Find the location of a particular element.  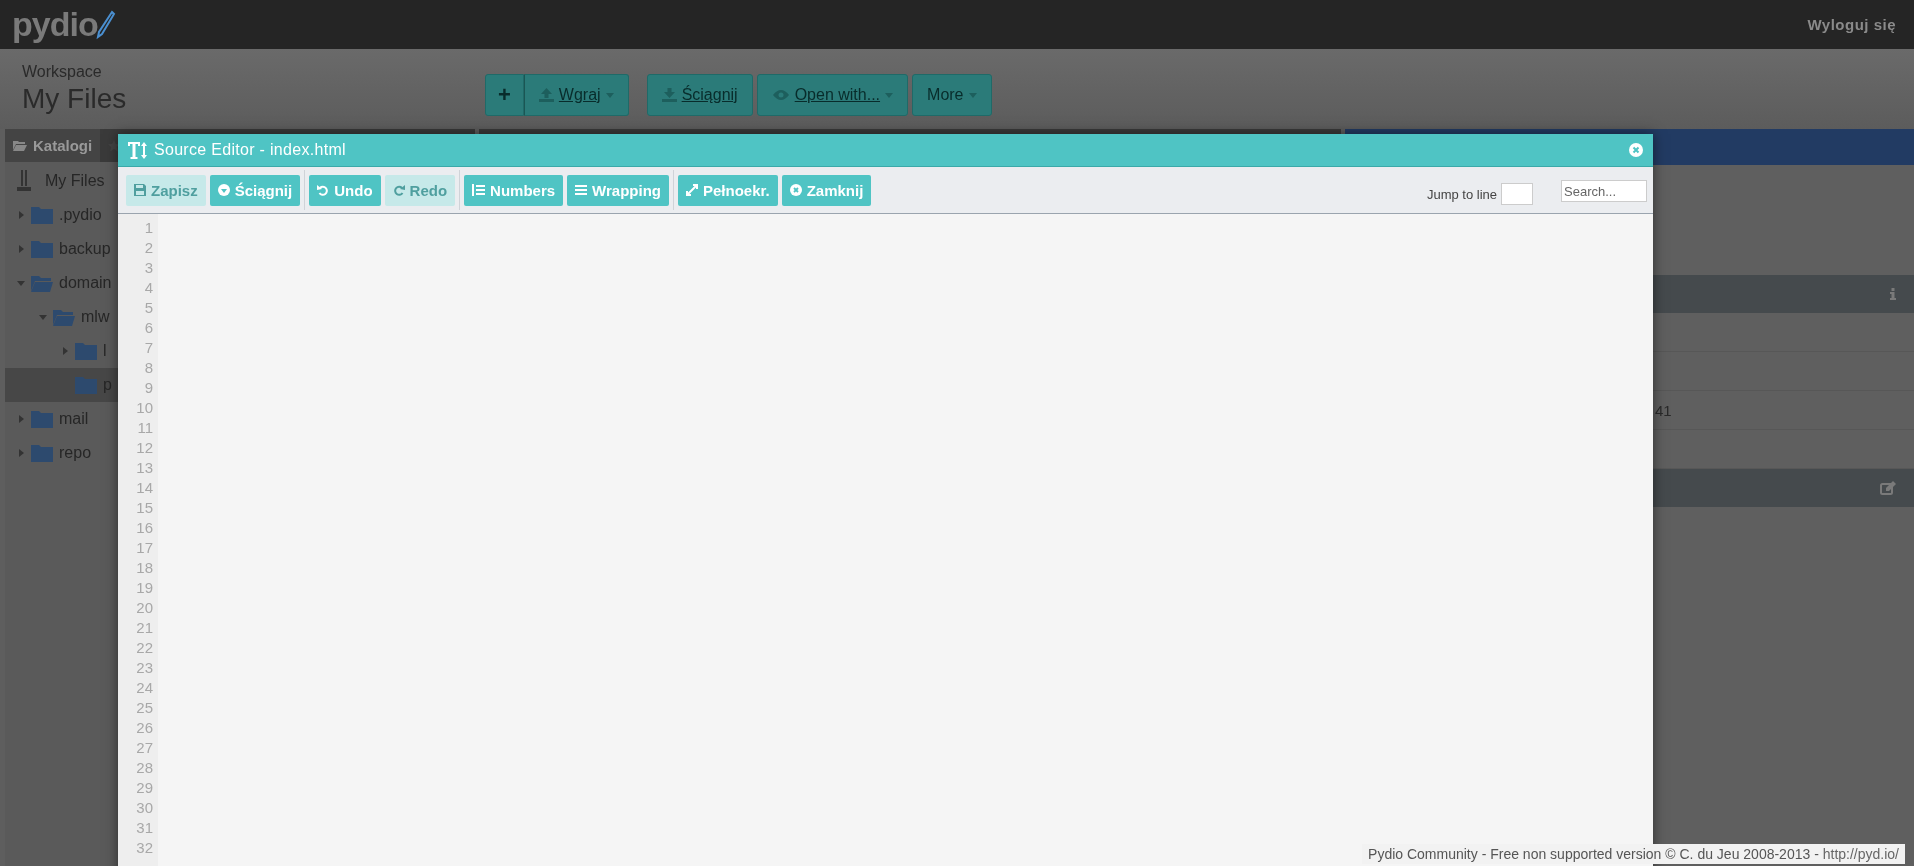

line-number: 19 is located at coordinates (144, 588).